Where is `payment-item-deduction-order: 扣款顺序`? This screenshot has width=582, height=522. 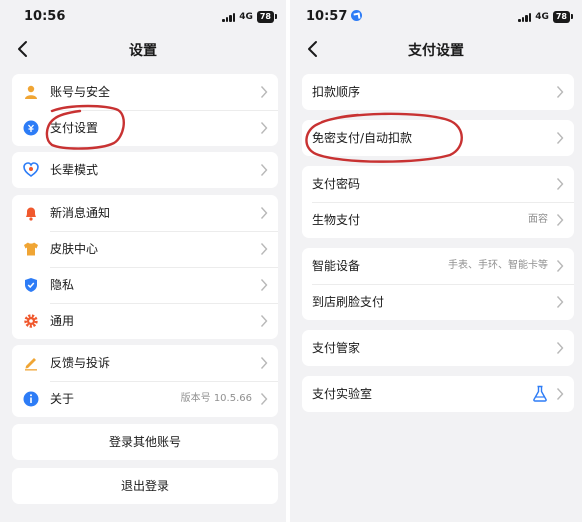
payment-item-deduction-order: 扣款顺序 is located at coordinates (438, 92).